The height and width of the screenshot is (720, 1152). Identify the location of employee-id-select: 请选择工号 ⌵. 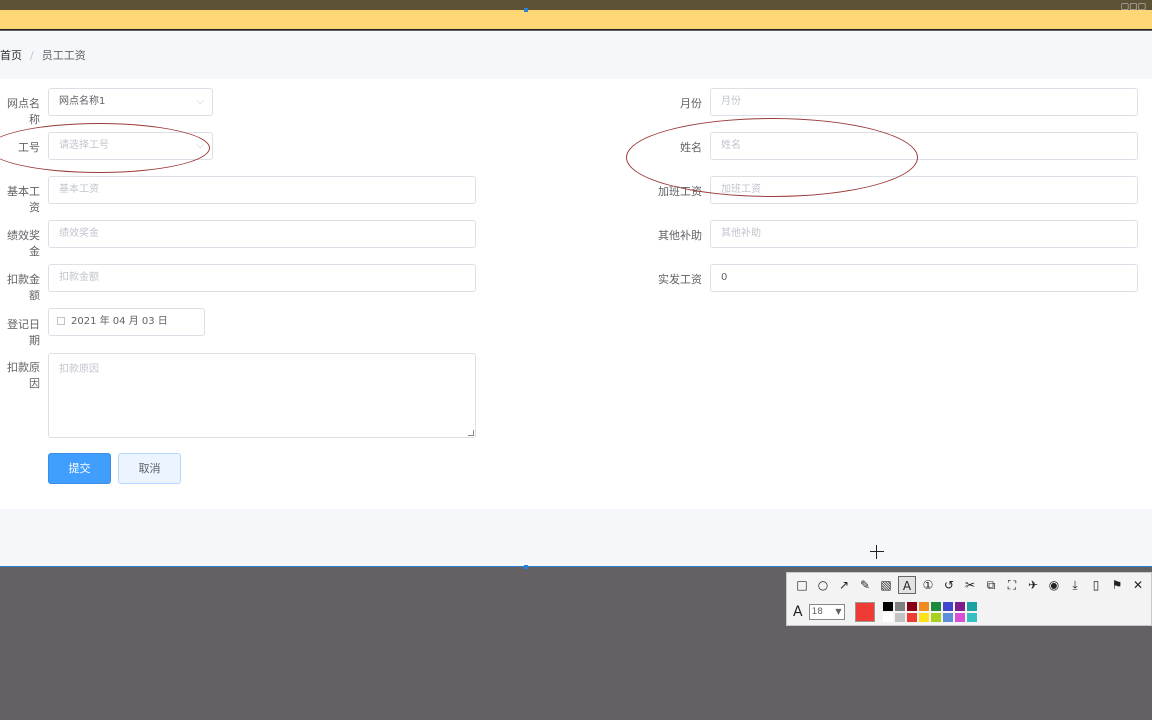
(130, 146).